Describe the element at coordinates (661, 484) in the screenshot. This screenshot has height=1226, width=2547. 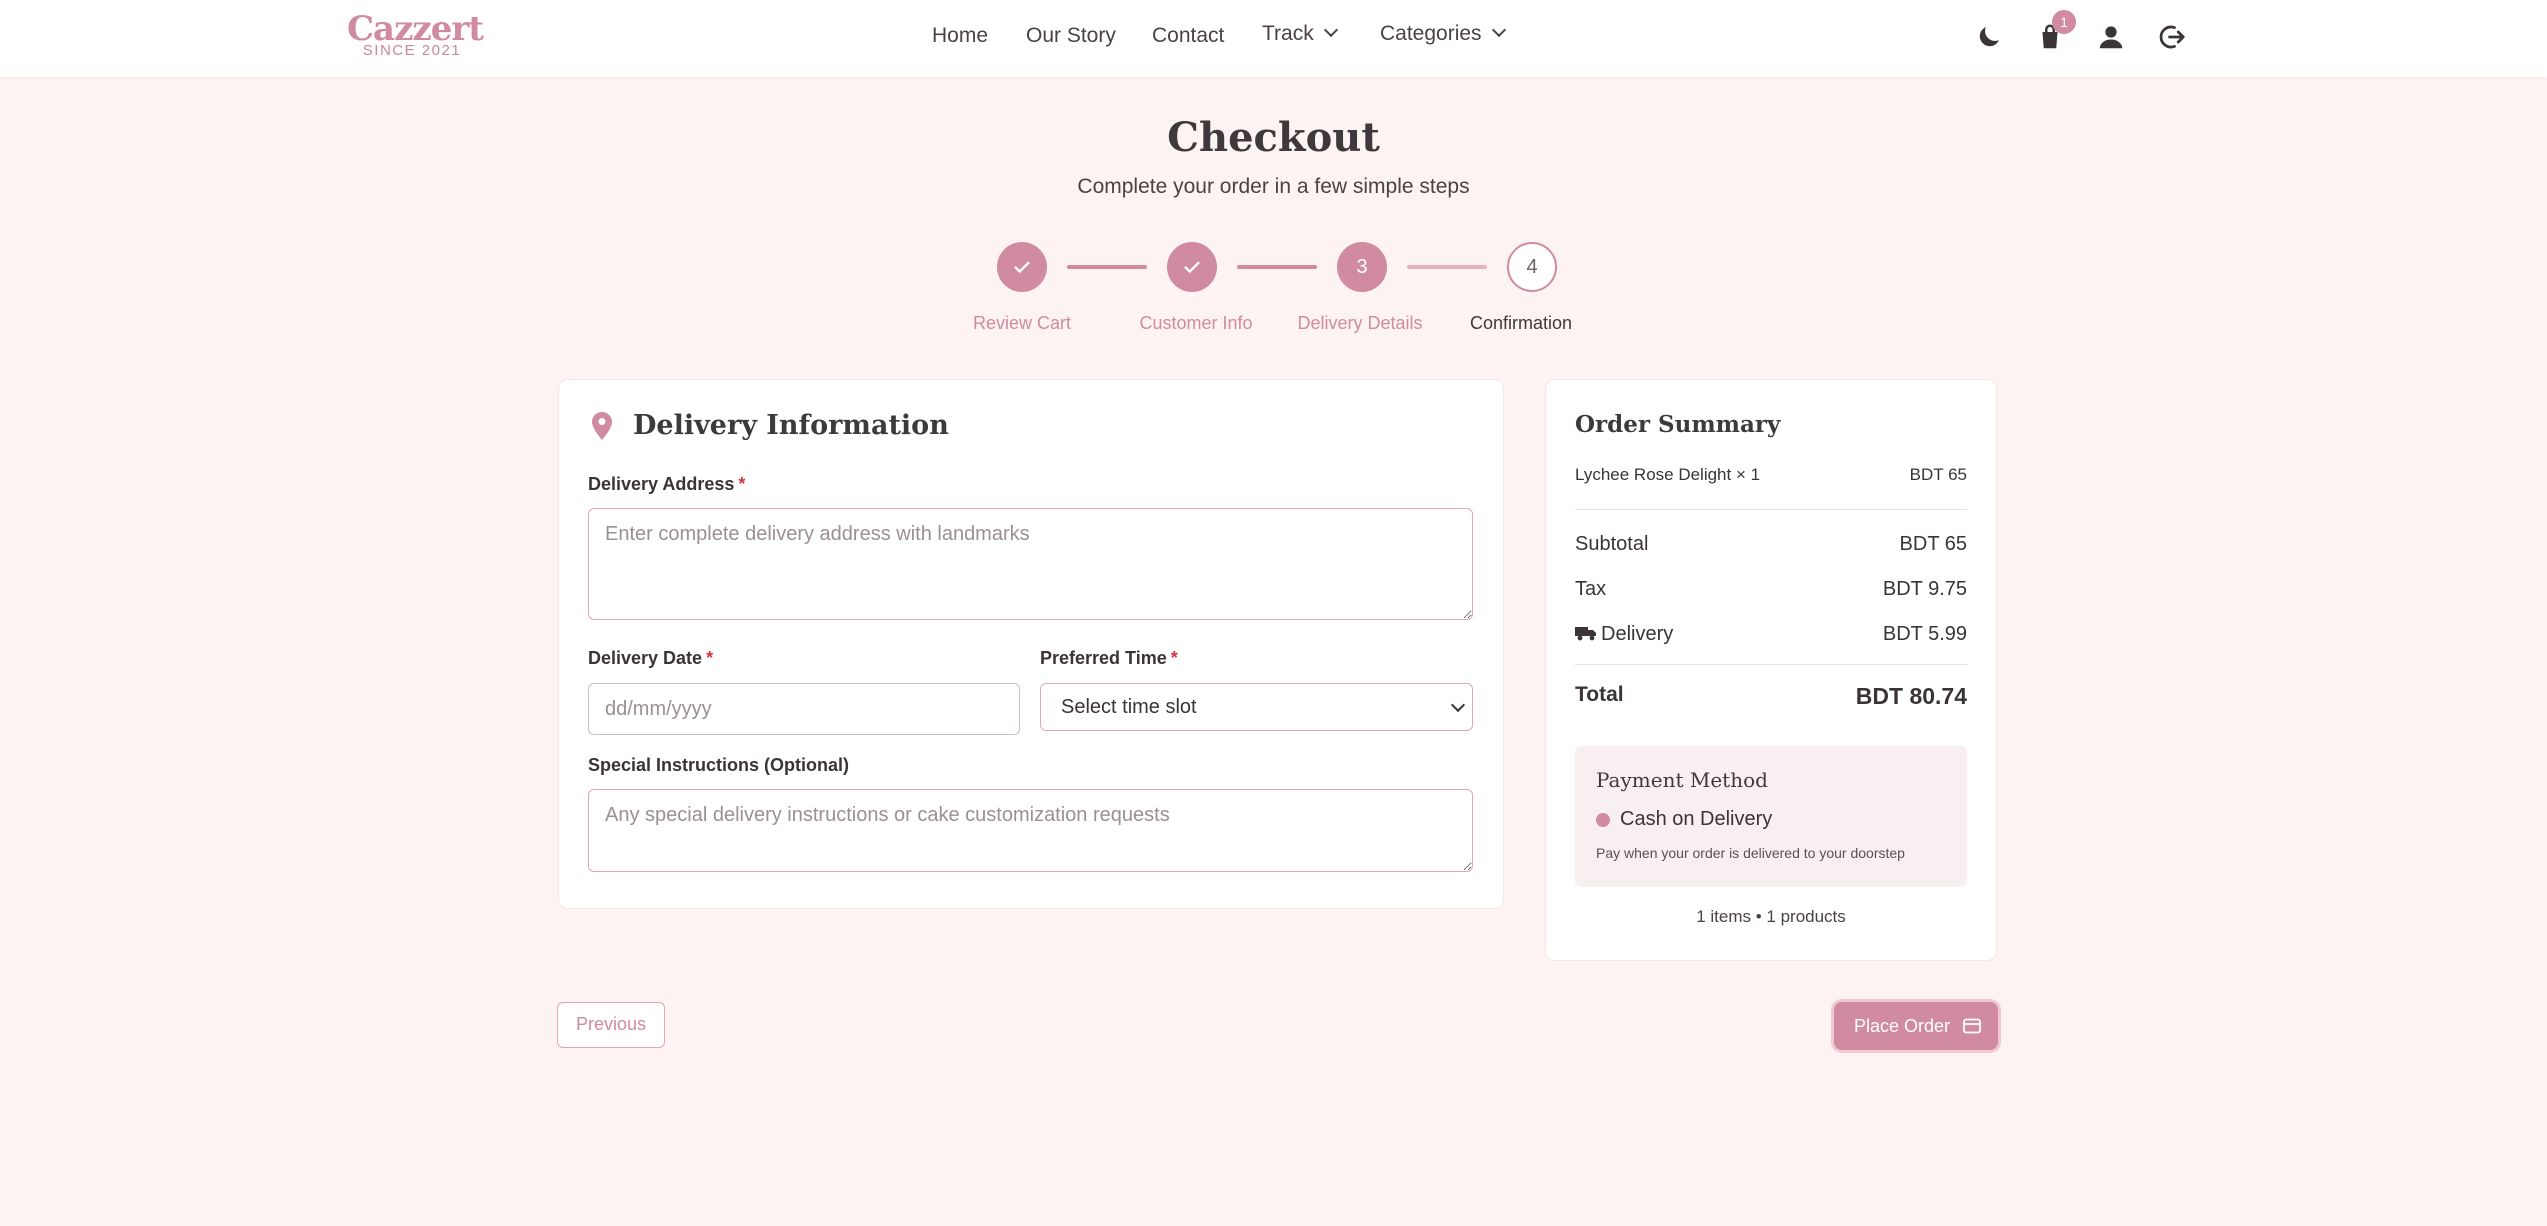
I see `delivery-address-label-text: Delivery Address` at that location.